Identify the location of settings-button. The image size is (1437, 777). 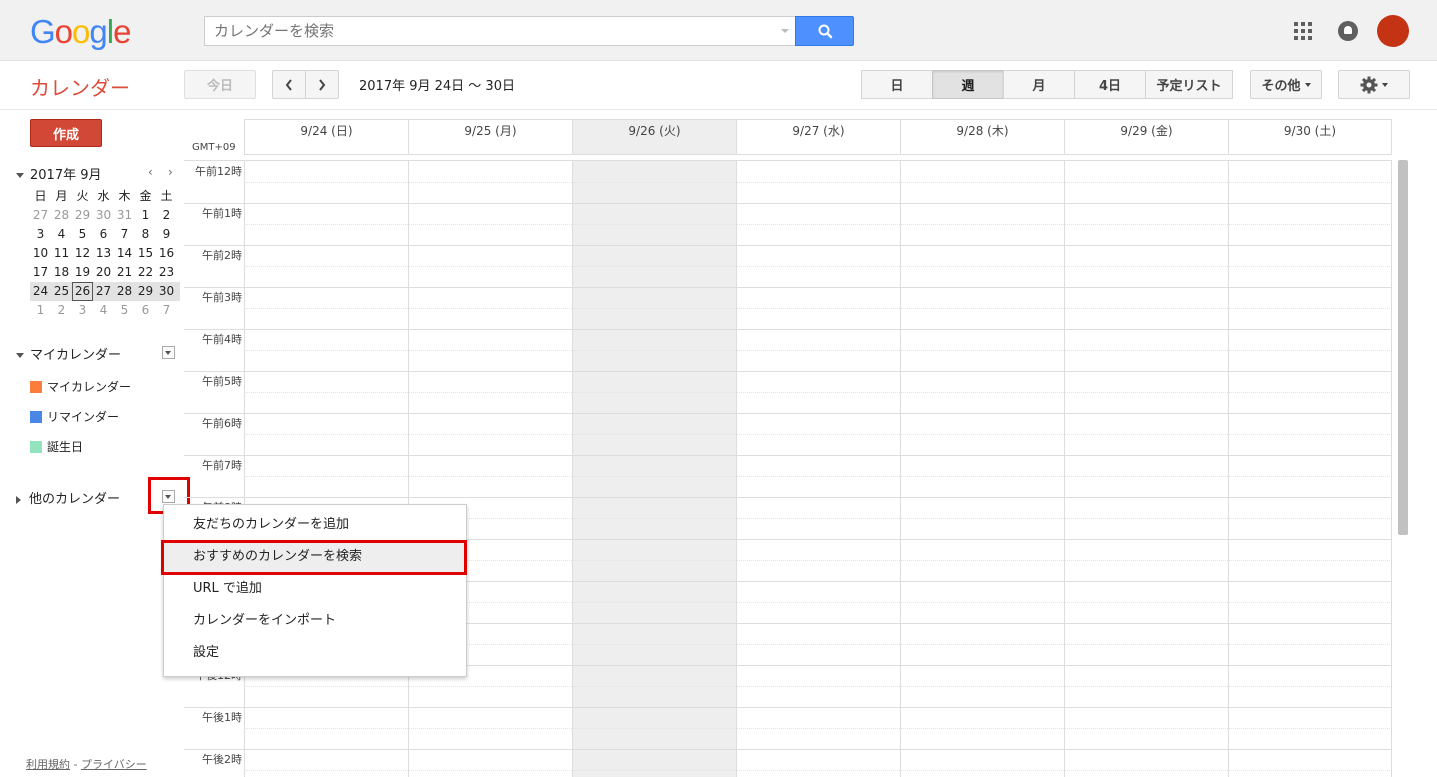
(1374, 84).